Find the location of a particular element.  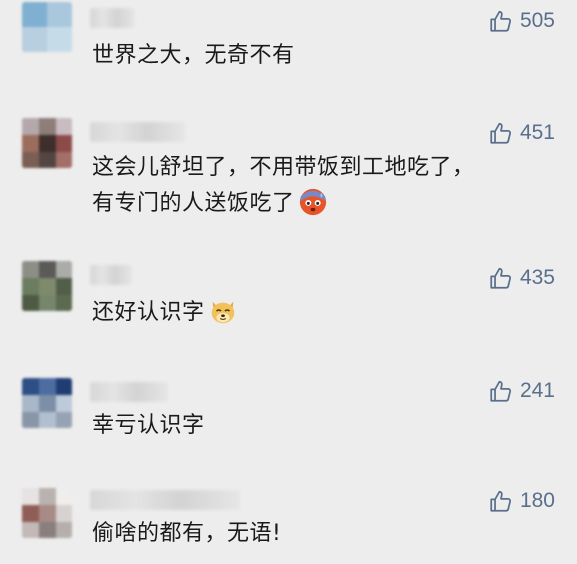

comment-text: 还好认识字 is located at coordinates (165, 313).